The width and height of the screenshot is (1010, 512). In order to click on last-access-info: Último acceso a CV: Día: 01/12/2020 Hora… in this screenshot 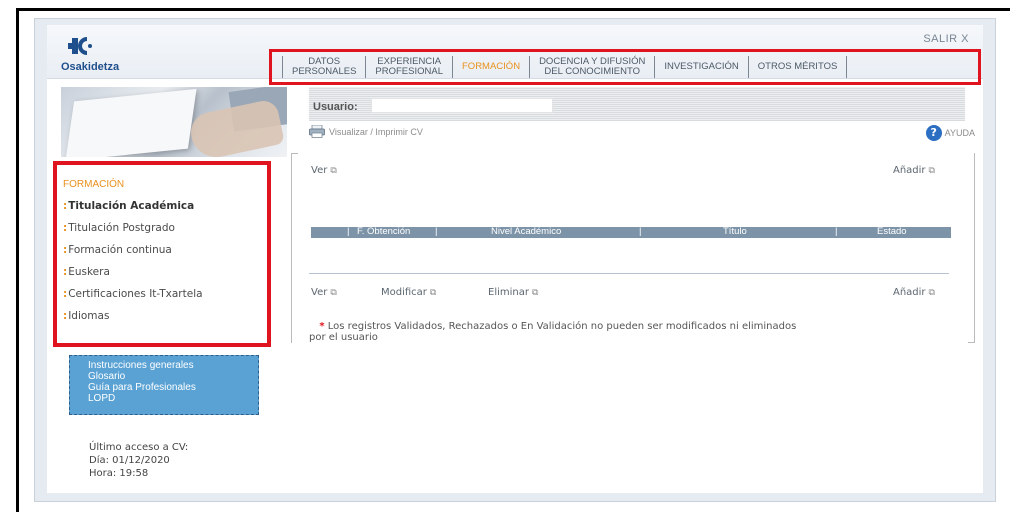, I will do `click(138, 460)`.